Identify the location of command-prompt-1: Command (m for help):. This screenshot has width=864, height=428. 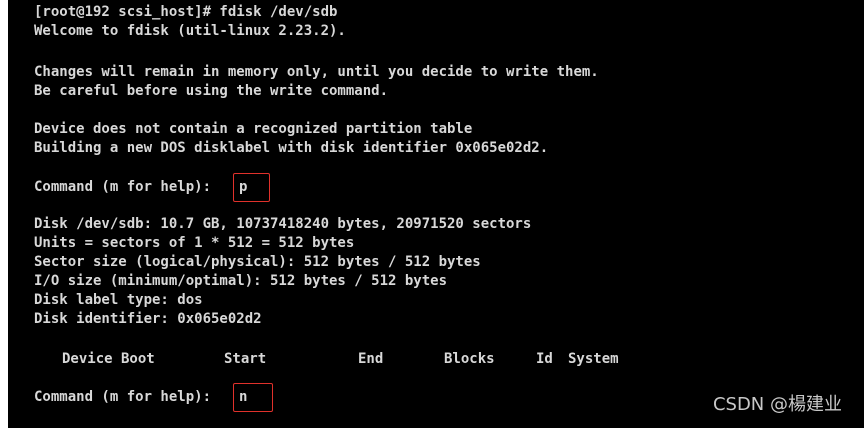
(123, 187).